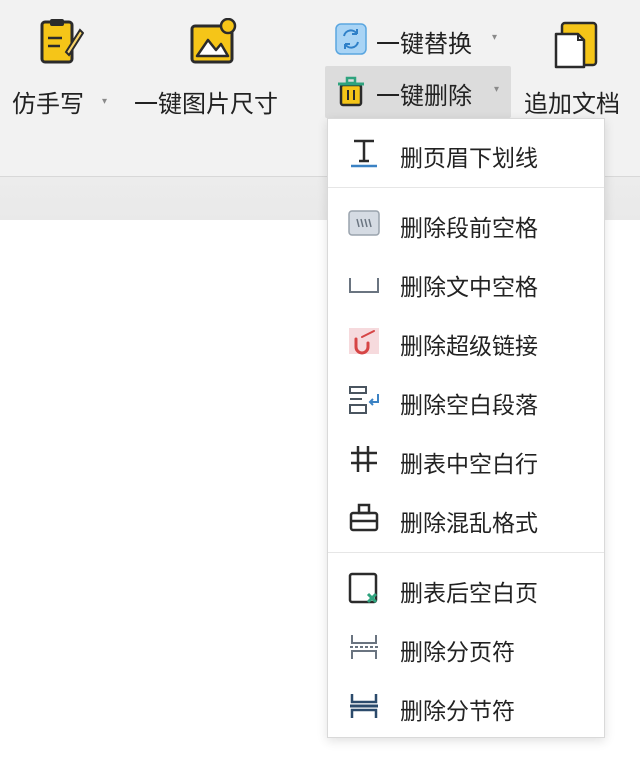 This screenshot has height=762, width=640. What do you see at coordinates (364, 588) in the screenshot?
I see `blank-page-icon` at bounding box center [364, 588].